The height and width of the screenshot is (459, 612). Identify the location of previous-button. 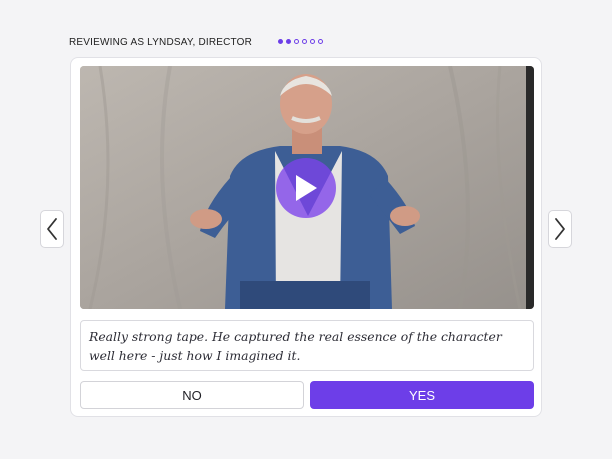
(52, 229).